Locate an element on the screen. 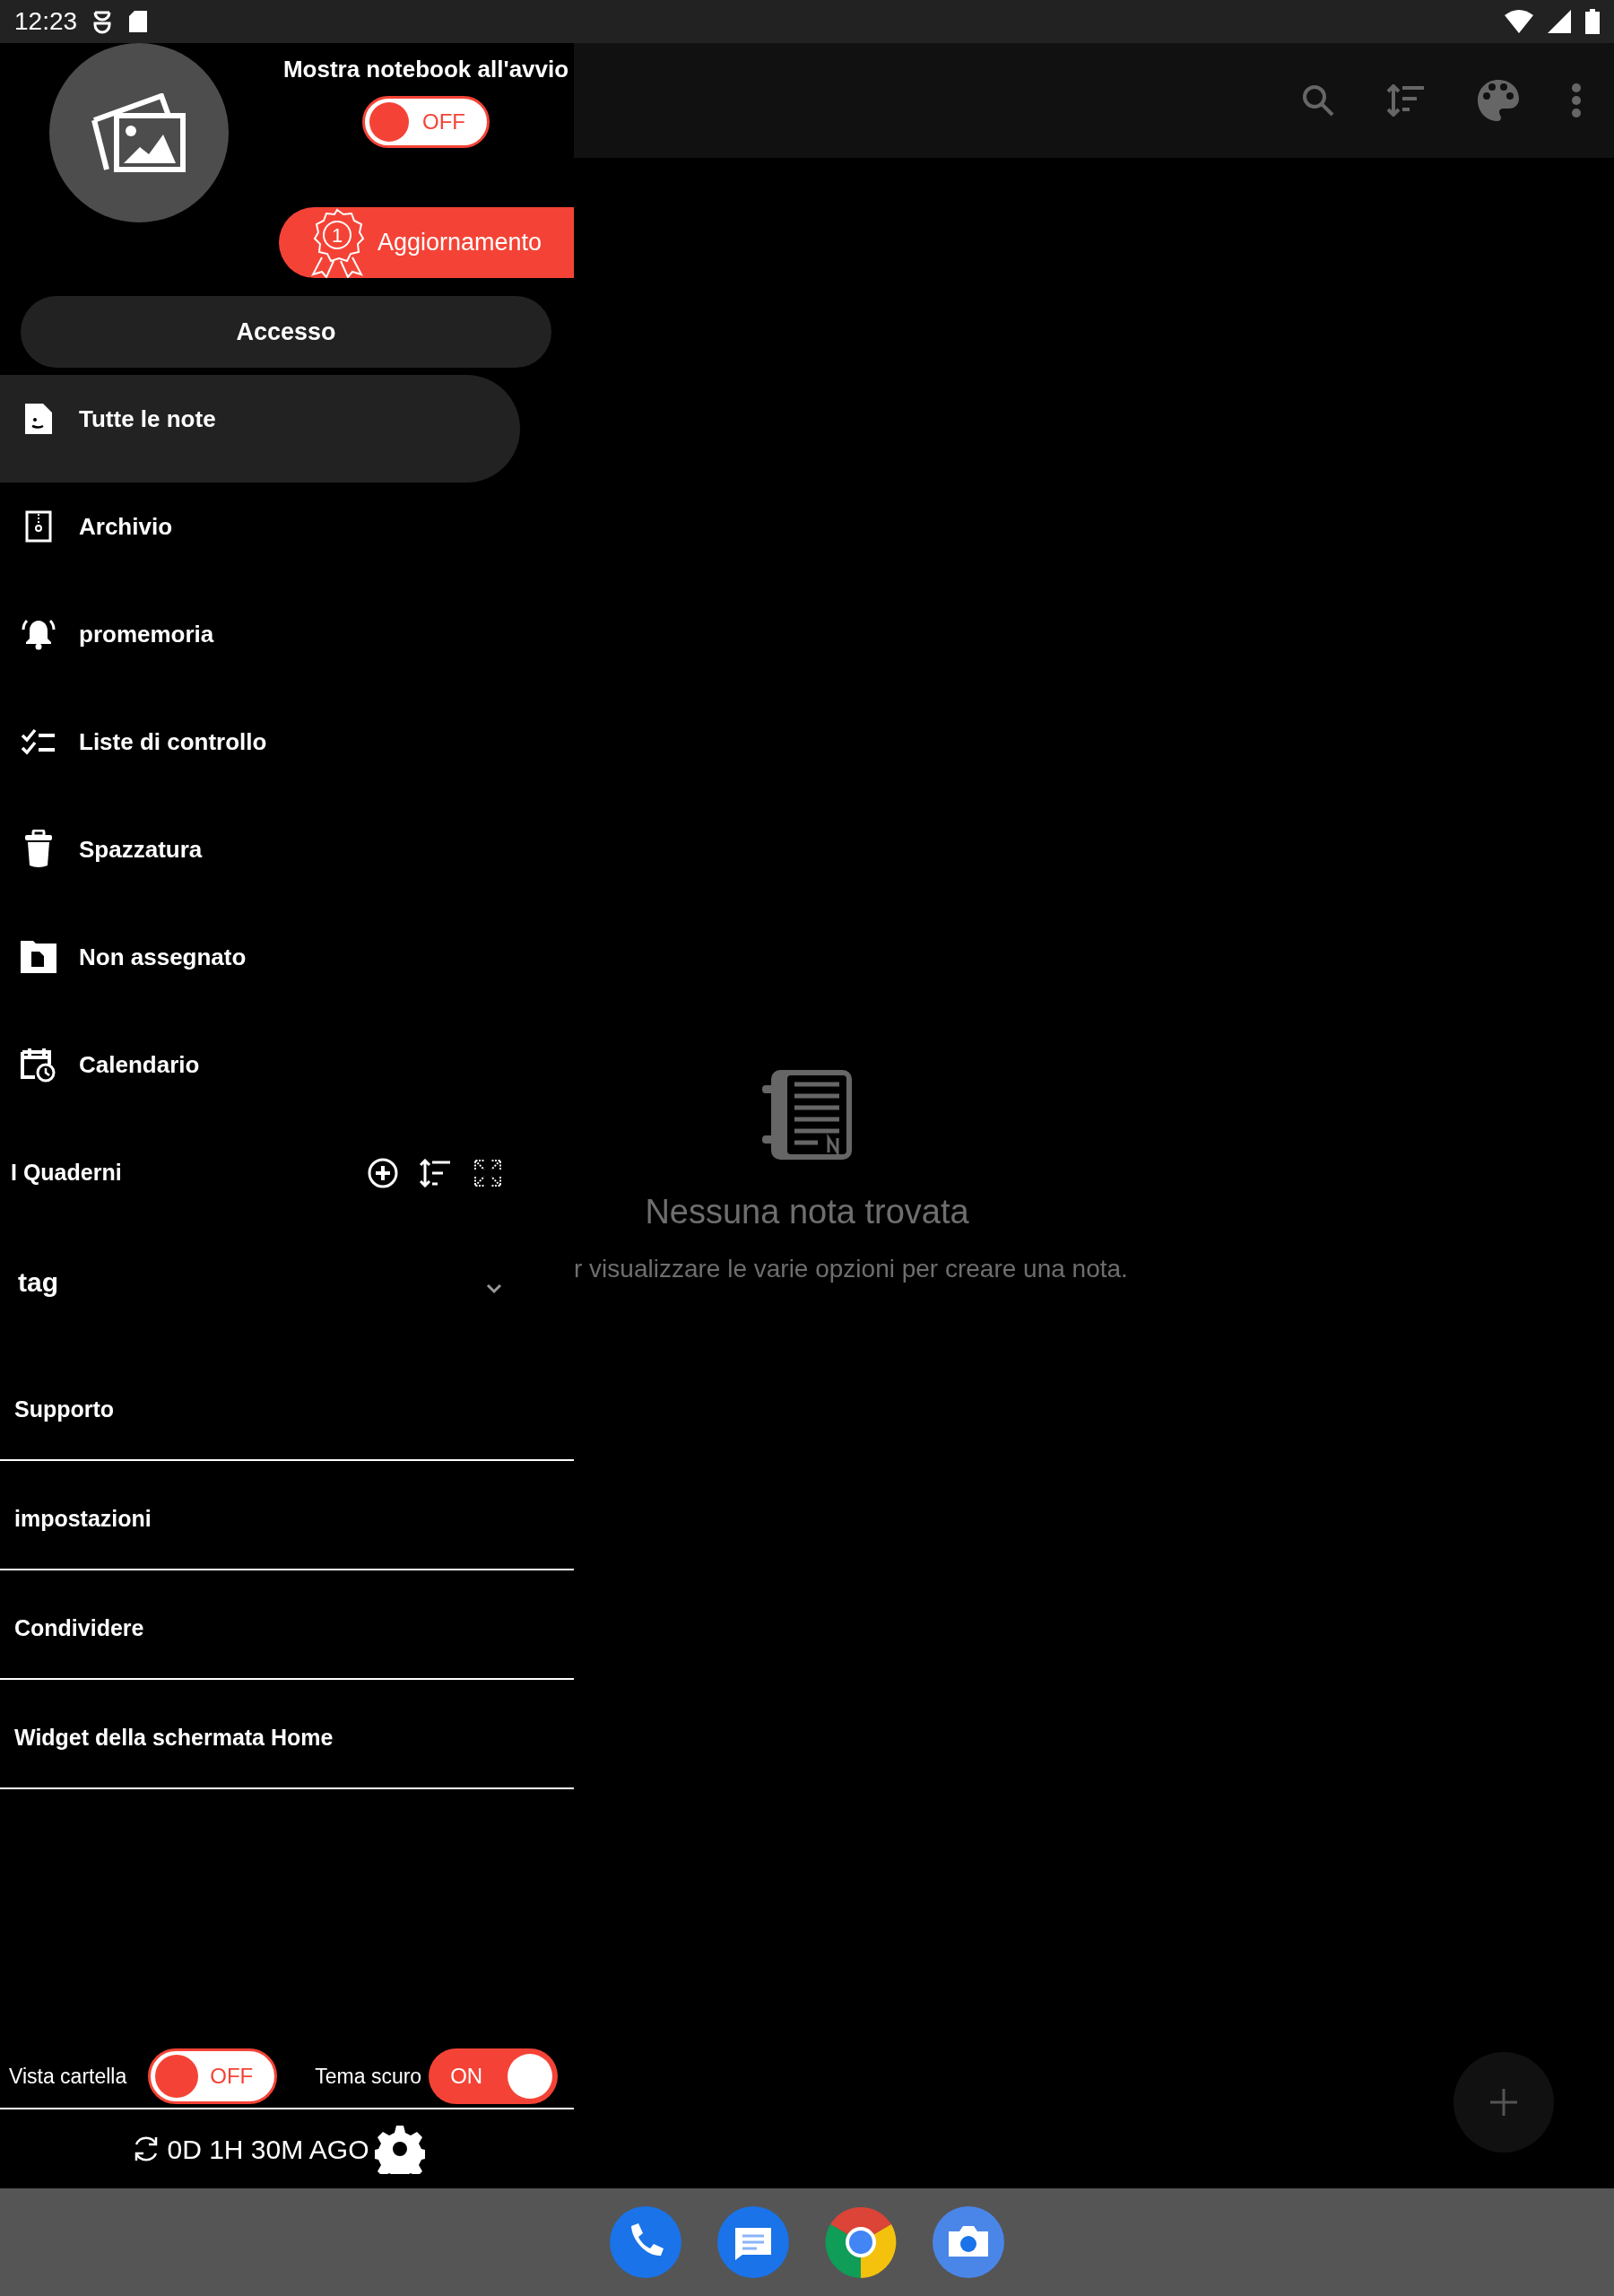 The image size is (1614, 2296). notebook-icon is located at coordinates (807, 1115).